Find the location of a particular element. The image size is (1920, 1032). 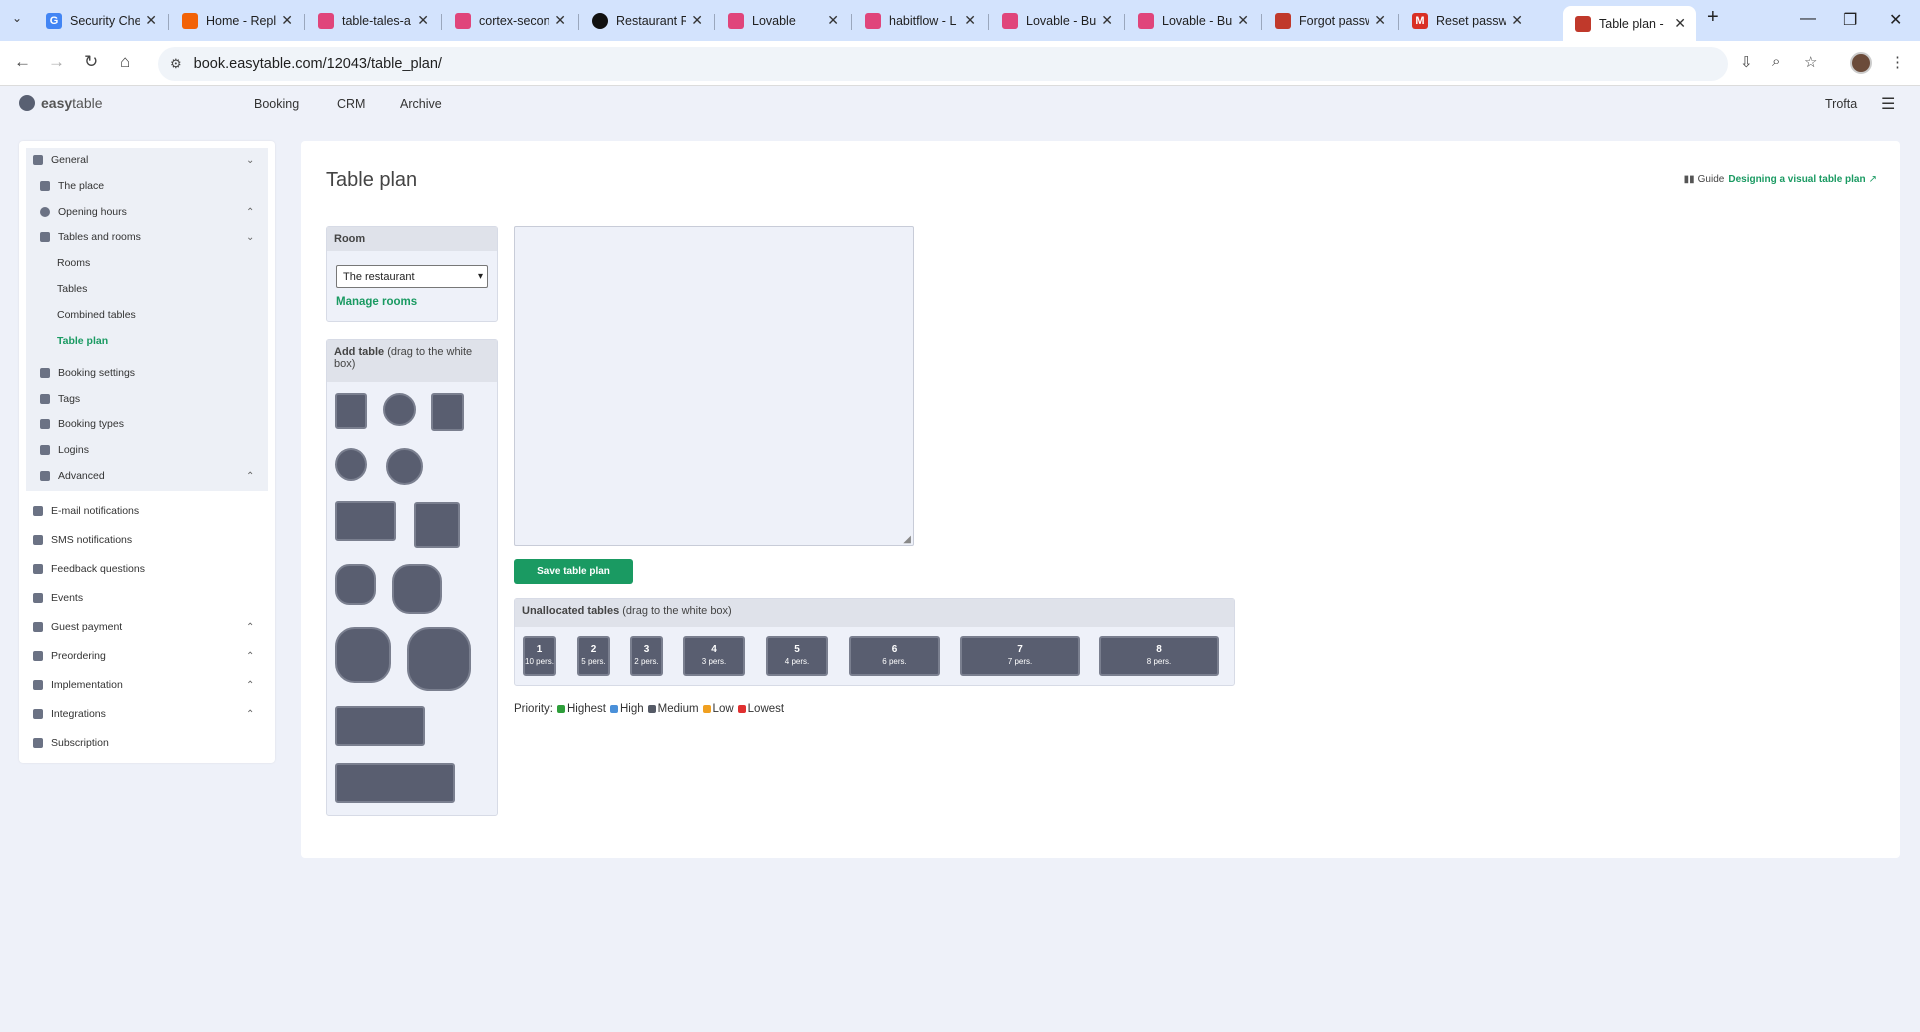

plug-icon is located at coordinates (38, 714).